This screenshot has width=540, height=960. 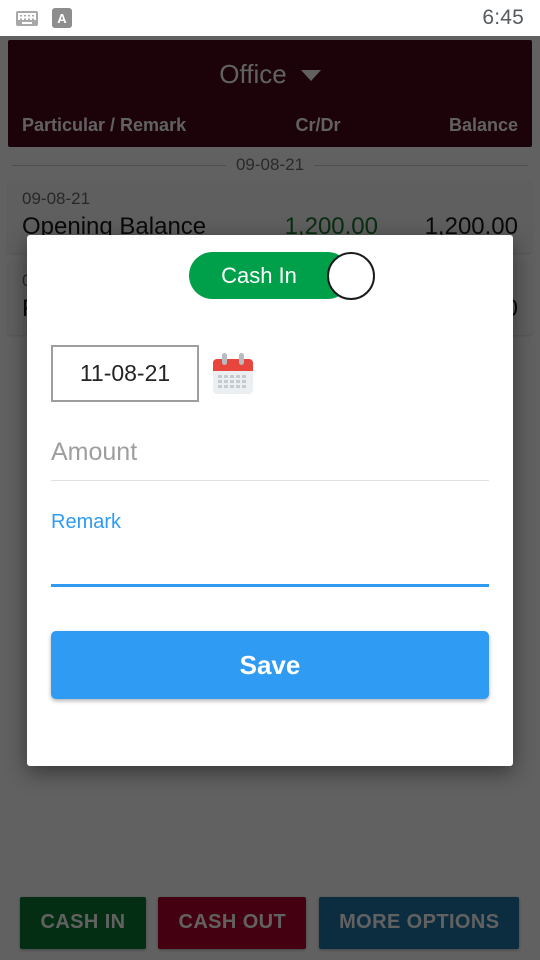 What do you see at coordinates (259, 275) in the screenshot?
I see `toggle-label: Cash In` at bounding box center [259, 275].